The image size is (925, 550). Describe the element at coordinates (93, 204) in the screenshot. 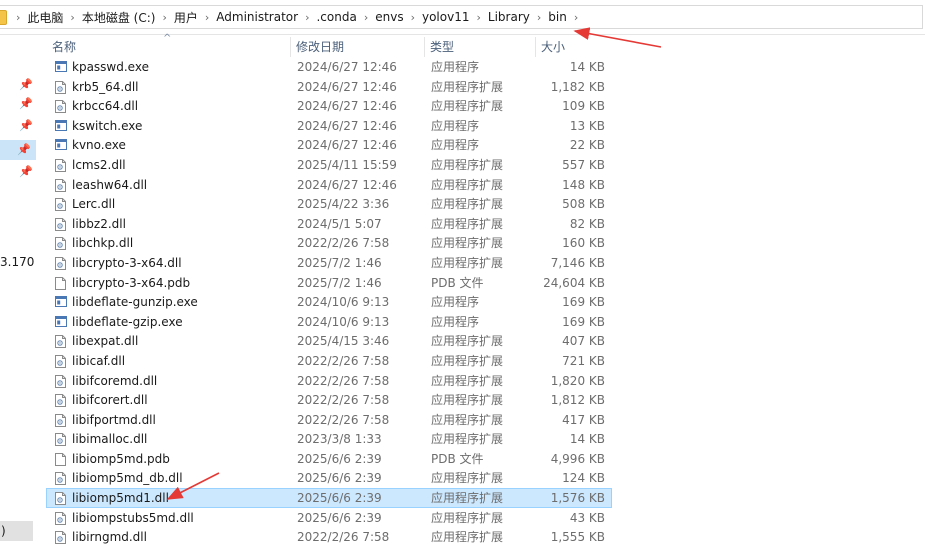

I see `file-name: Lerc.dll` at that location.